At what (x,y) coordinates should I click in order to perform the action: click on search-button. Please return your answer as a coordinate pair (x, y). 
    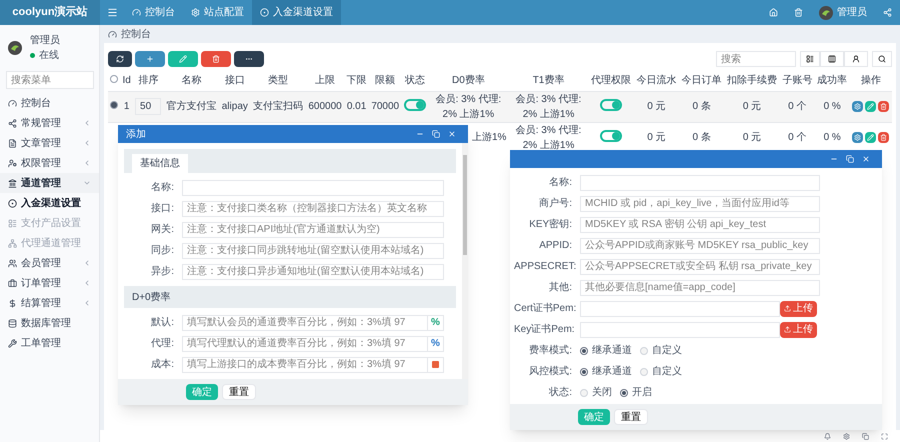
    Looking at the image, I should click on (882, 59).